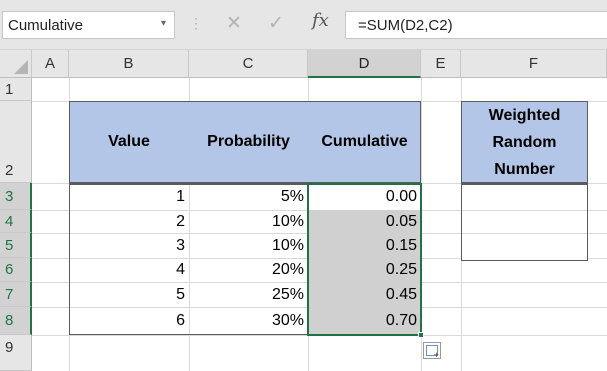 The width and height of the screenshot is (607, 371). Describe the element at coordinates (476, 25) in the screenshot. I see `formula-input: =SUM(D2,C2)` at that location.